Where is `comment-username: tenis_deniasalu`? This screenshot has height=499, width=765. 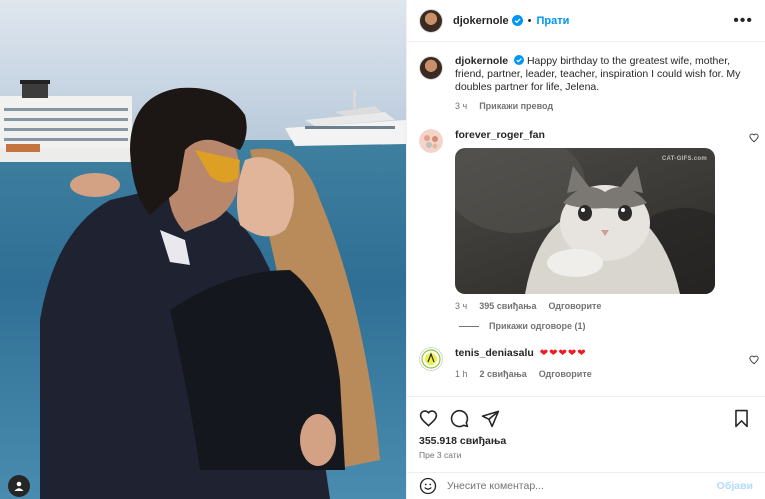 comment-username: tenis_deniasalu is located at coordinates (494, 353).